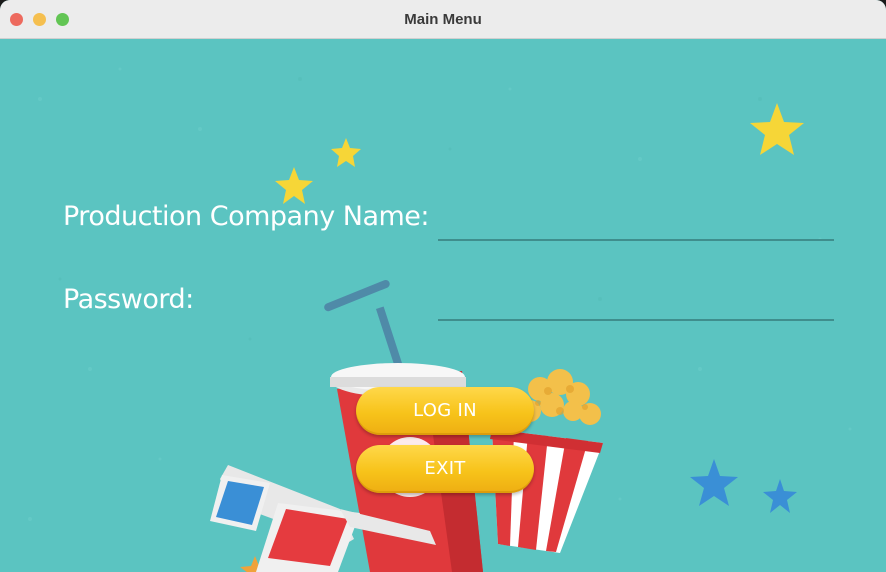 The height and width of the screenshot is (572, 886). What do you see at coordinates (636, 308) in the screenshot?
I see `password-field` at bounding box center [636, 308].